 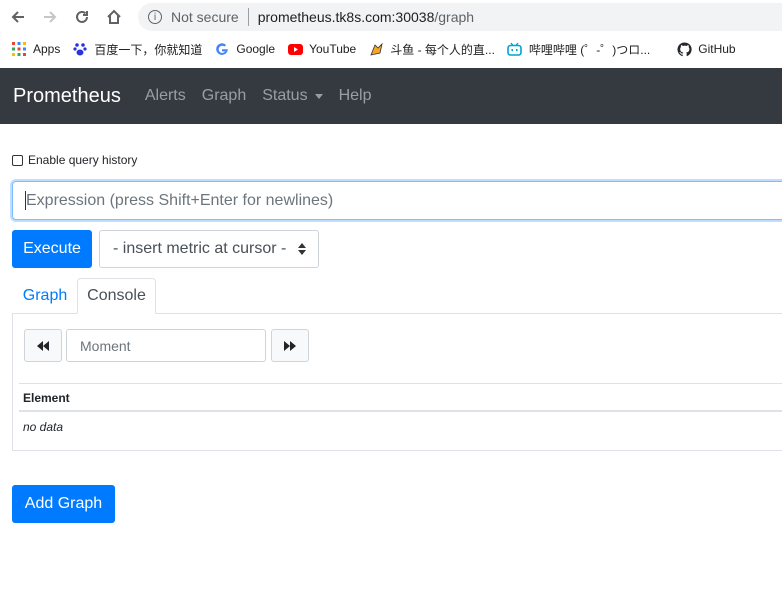 I want to click on history-label: Enable query history, so click(x=83, y=160).